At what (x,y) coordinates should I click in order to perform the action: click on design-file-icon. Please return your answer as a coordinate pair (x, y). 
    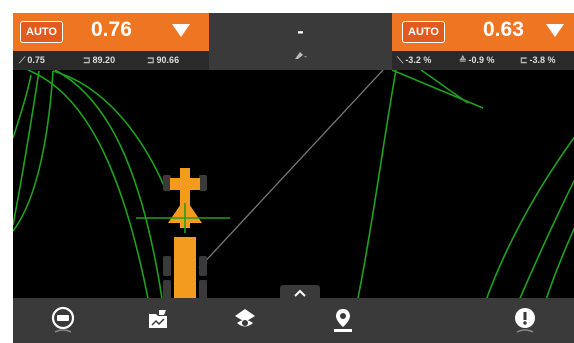
    Looking at the image, I should click on (158, 319).